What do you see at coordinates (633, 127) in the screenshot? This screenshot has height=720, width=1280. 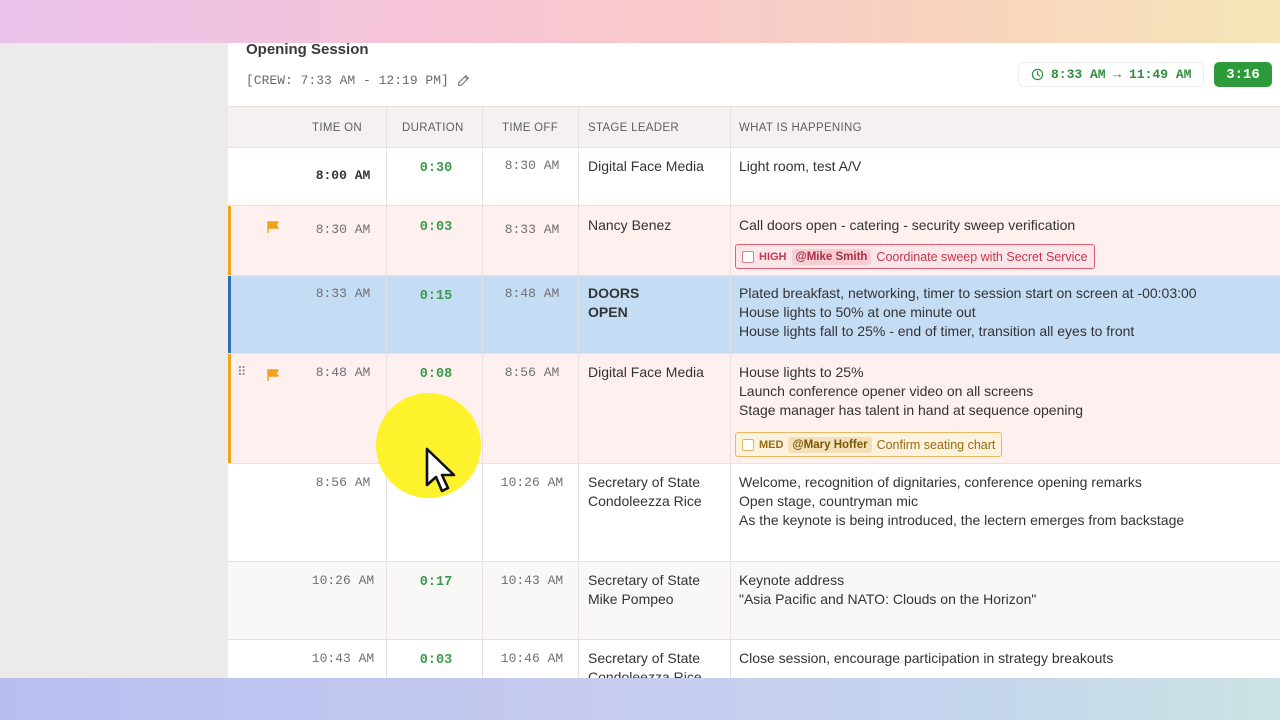 I see `col-stage-leader: STAGE LEADER` at bounding box center [633, 127].